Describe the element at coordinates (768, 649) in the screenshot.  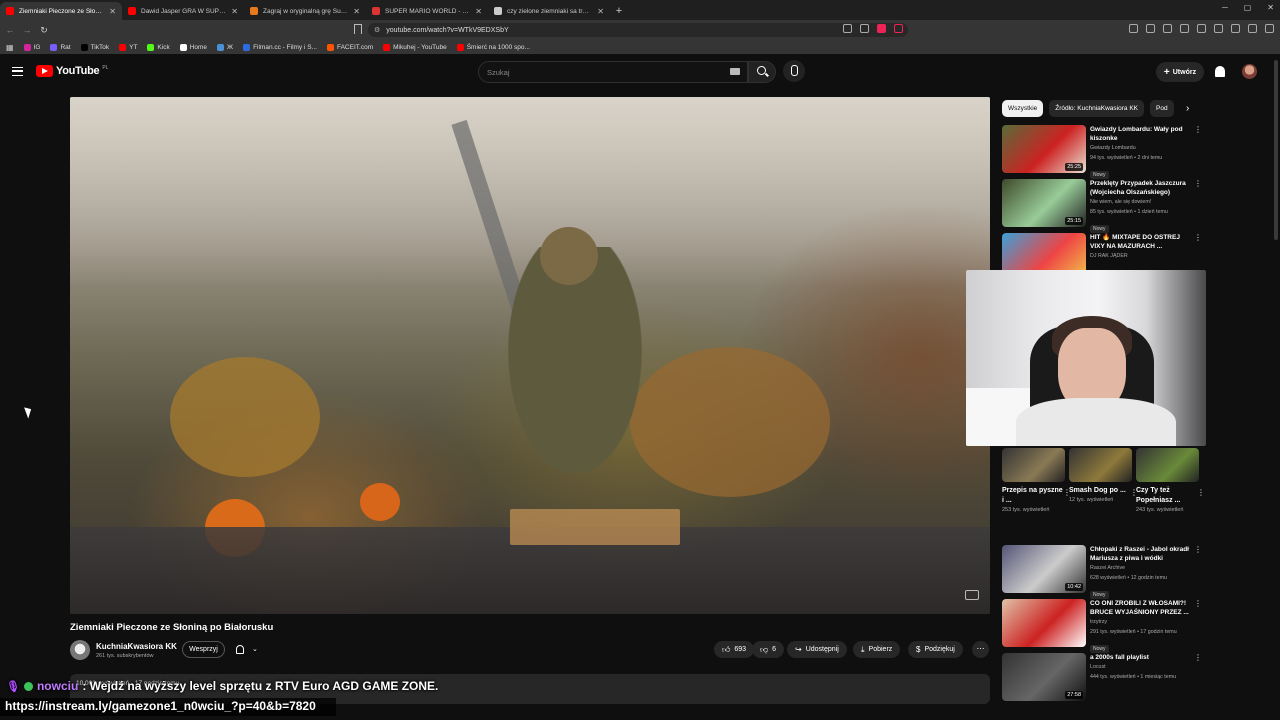
I see `dislike-button: 👎︎ 6` at that location.